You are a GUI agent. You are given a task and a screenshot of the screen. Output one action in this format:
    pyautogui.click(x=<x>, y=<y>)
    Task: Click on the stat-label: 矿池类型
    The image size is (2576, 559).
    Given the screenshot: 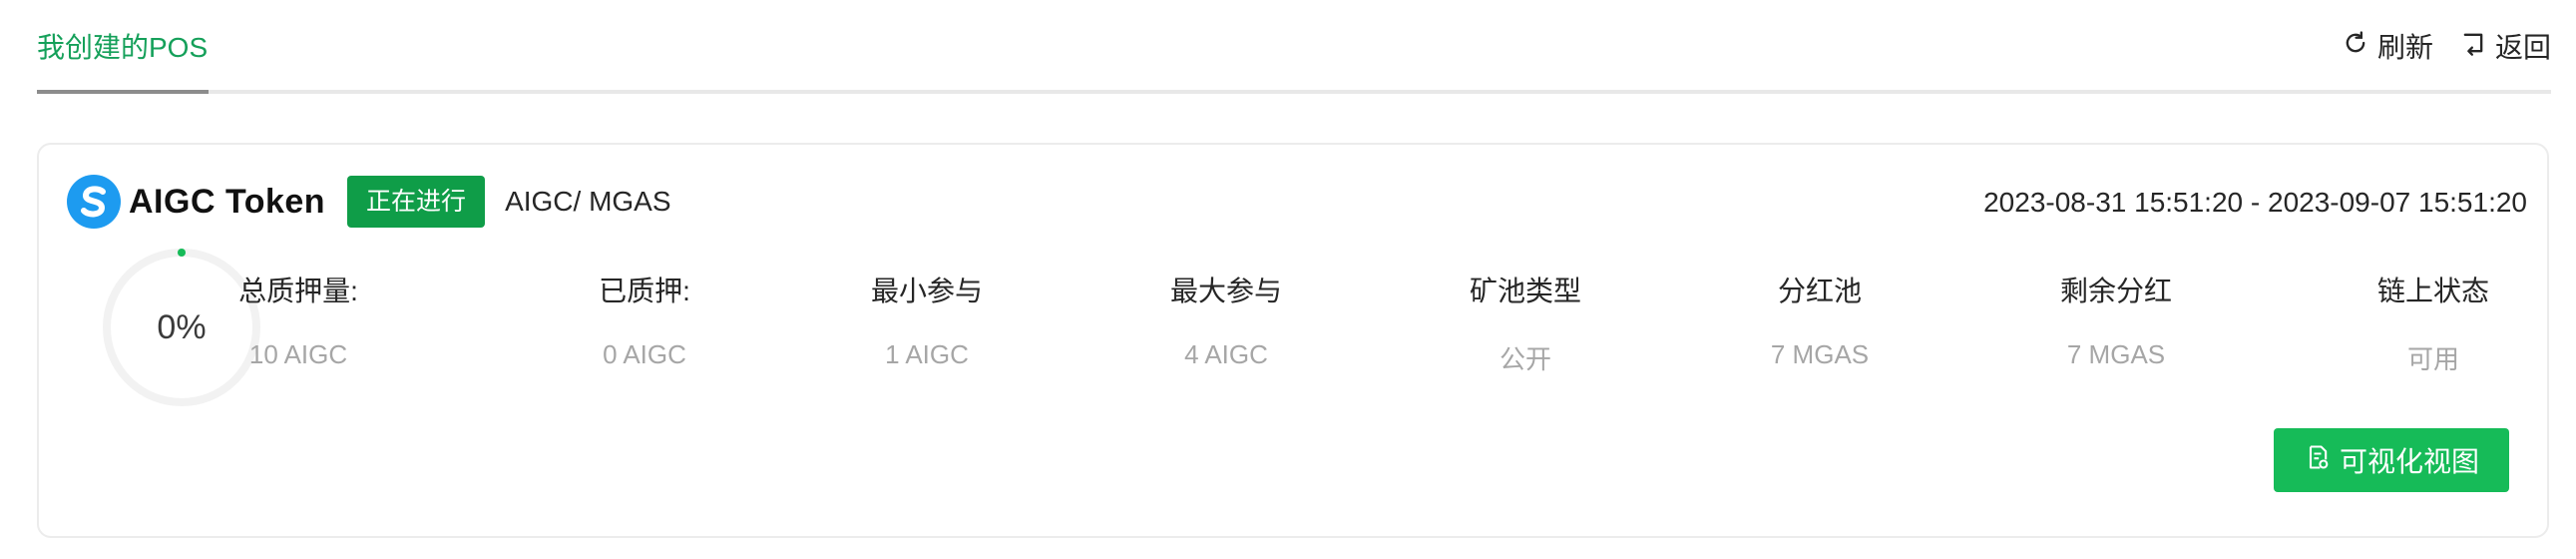 What is the action you would take?
    pyautogui.click(x=1525, y=291)
    